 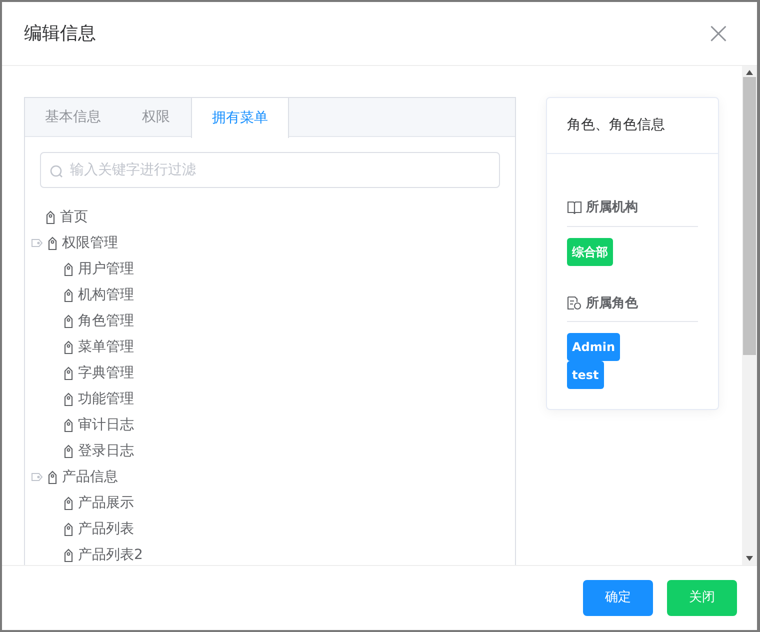 What do you see at coordinates (106, 399) in the screenshot?
I see `tree-item: 功能管理` at bounding box center [106, 399].